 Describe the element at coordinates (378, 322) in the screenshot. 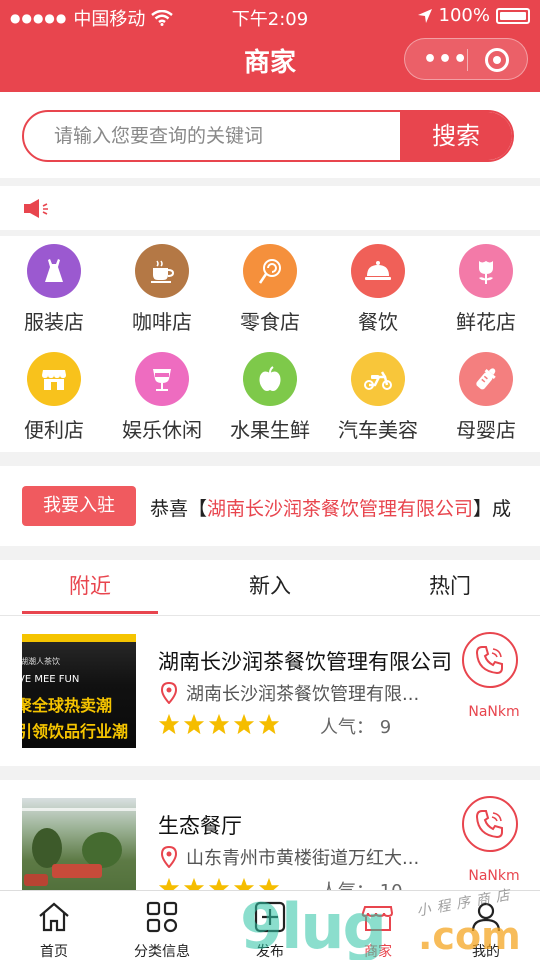

I see `category-label: 餐饮` at that location.